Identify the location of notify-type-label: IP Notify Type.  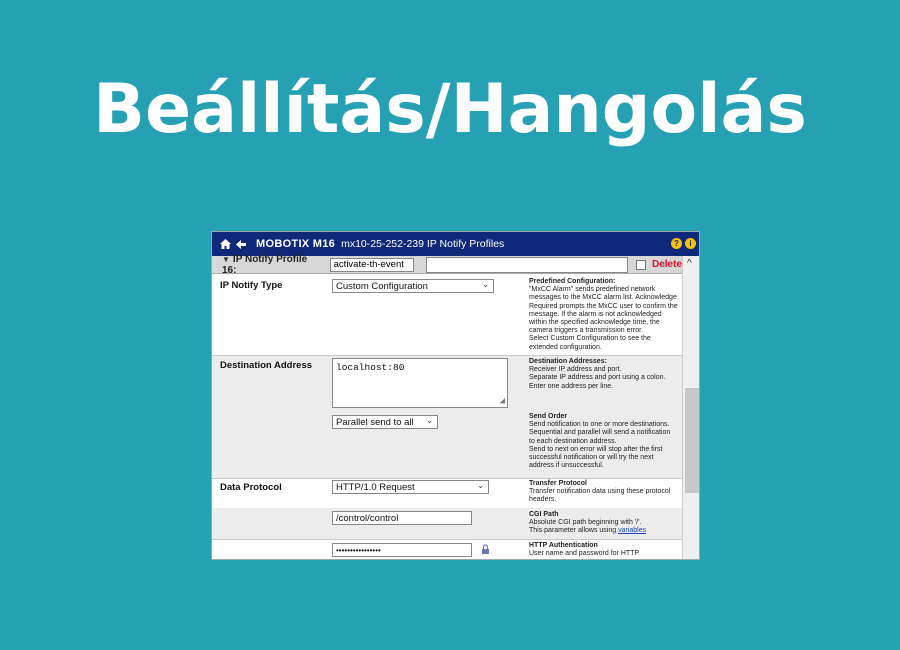
(251, 285).